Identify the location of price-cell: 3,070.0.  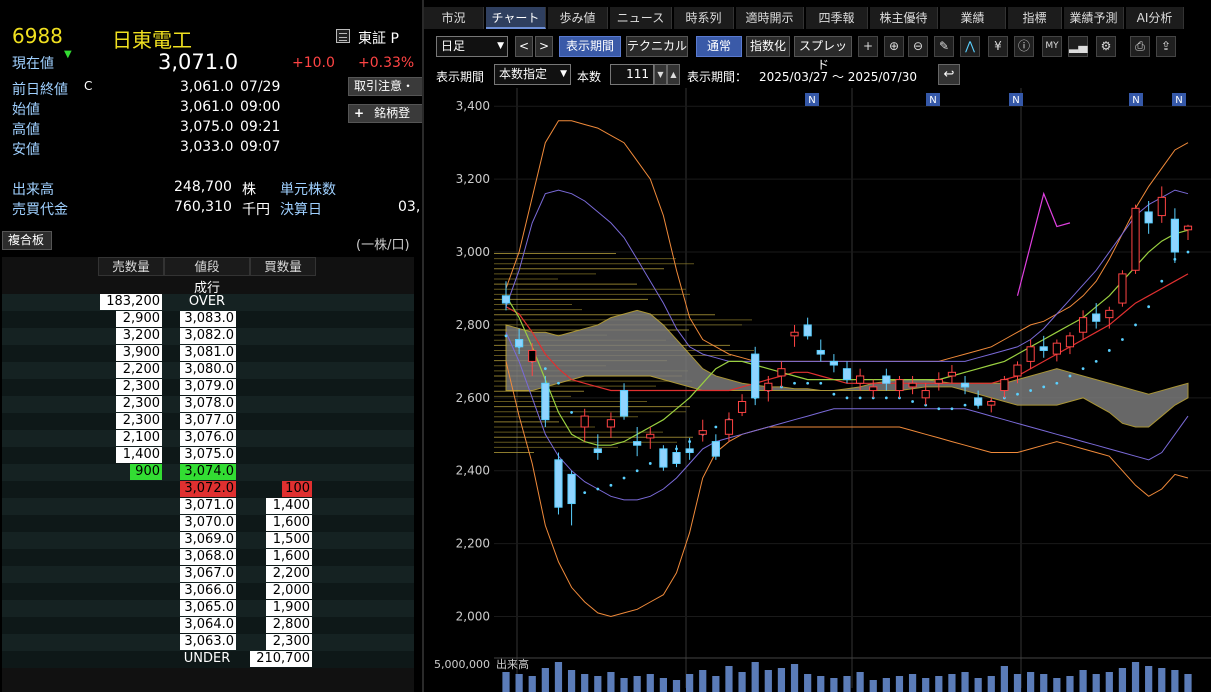
(208, 523).